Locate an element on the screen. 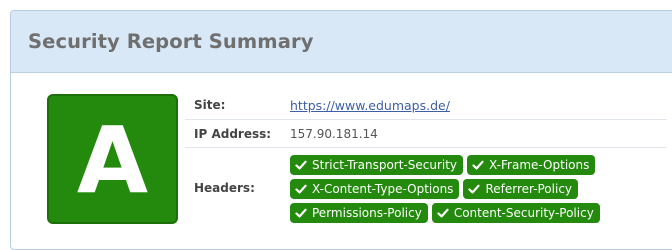 The height and width of the screenshot is (250, 672). header-badge: X-Content-Type-Options is located at coordinates (375, 188).